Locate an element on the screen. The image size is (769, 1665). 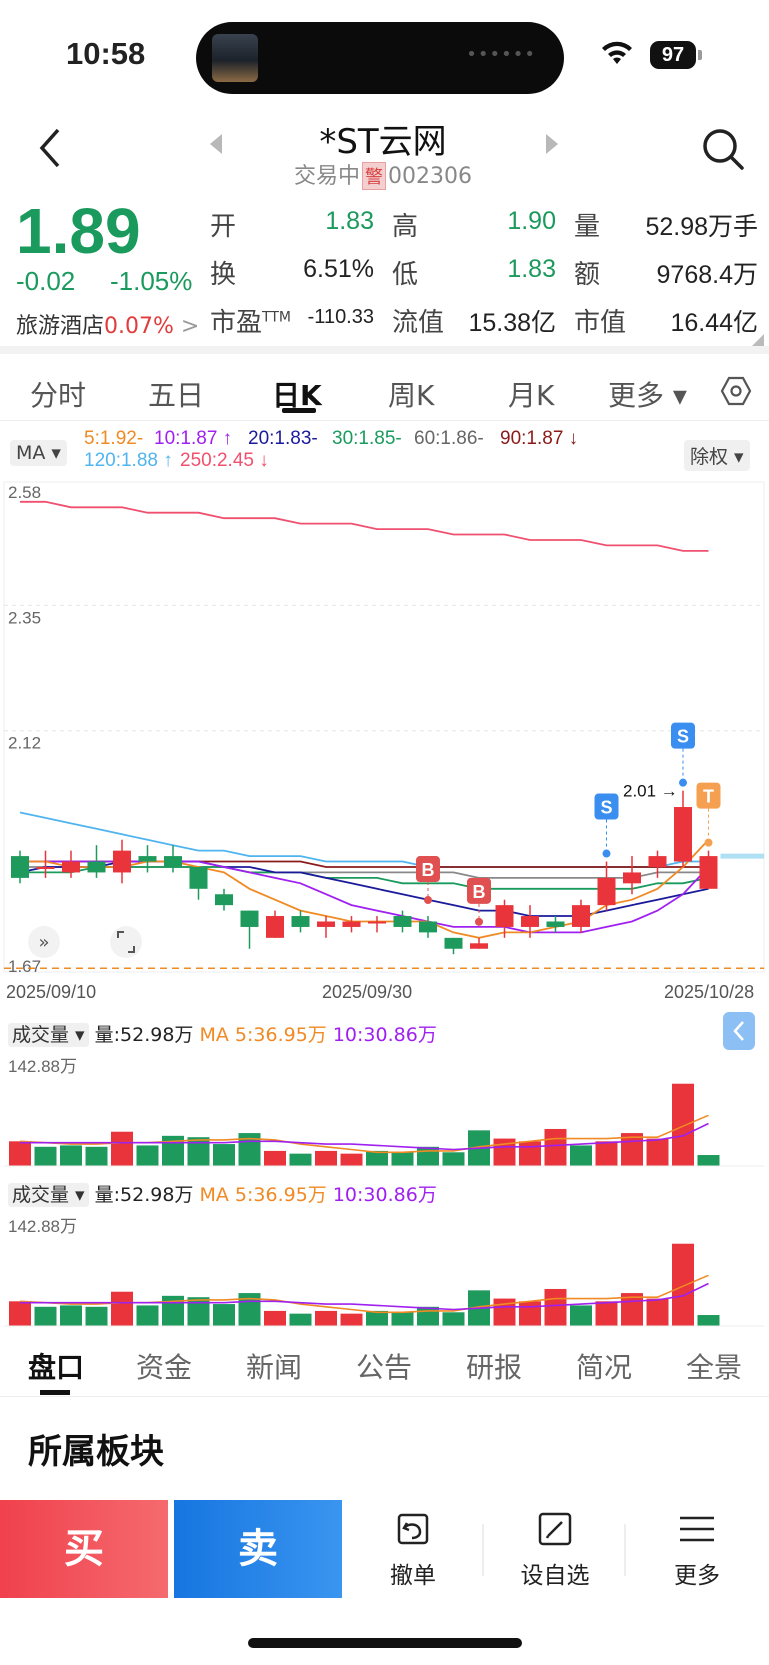
fullscreen-button is located at coordinates (126, 942).